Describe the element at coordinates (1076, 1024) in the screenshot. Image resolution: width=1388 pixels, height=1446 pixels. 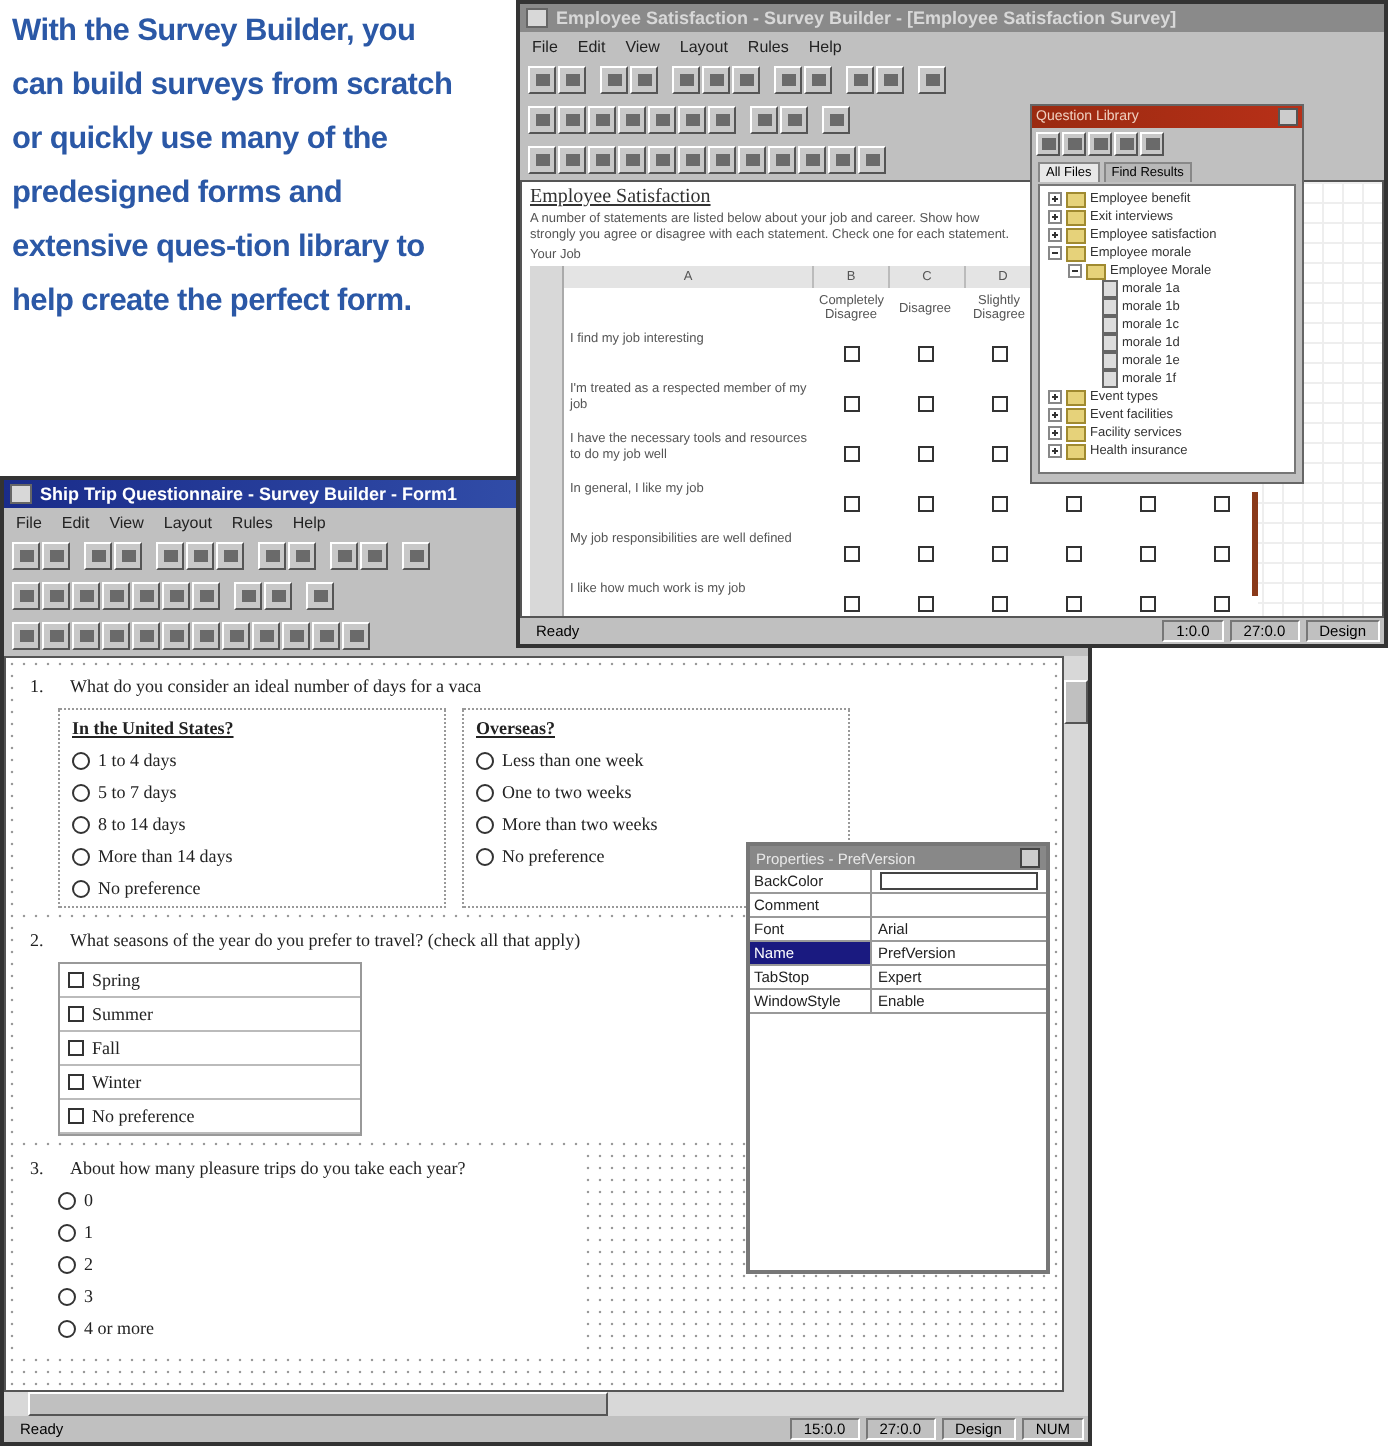
I see `vertical-scrollbar` at that location.